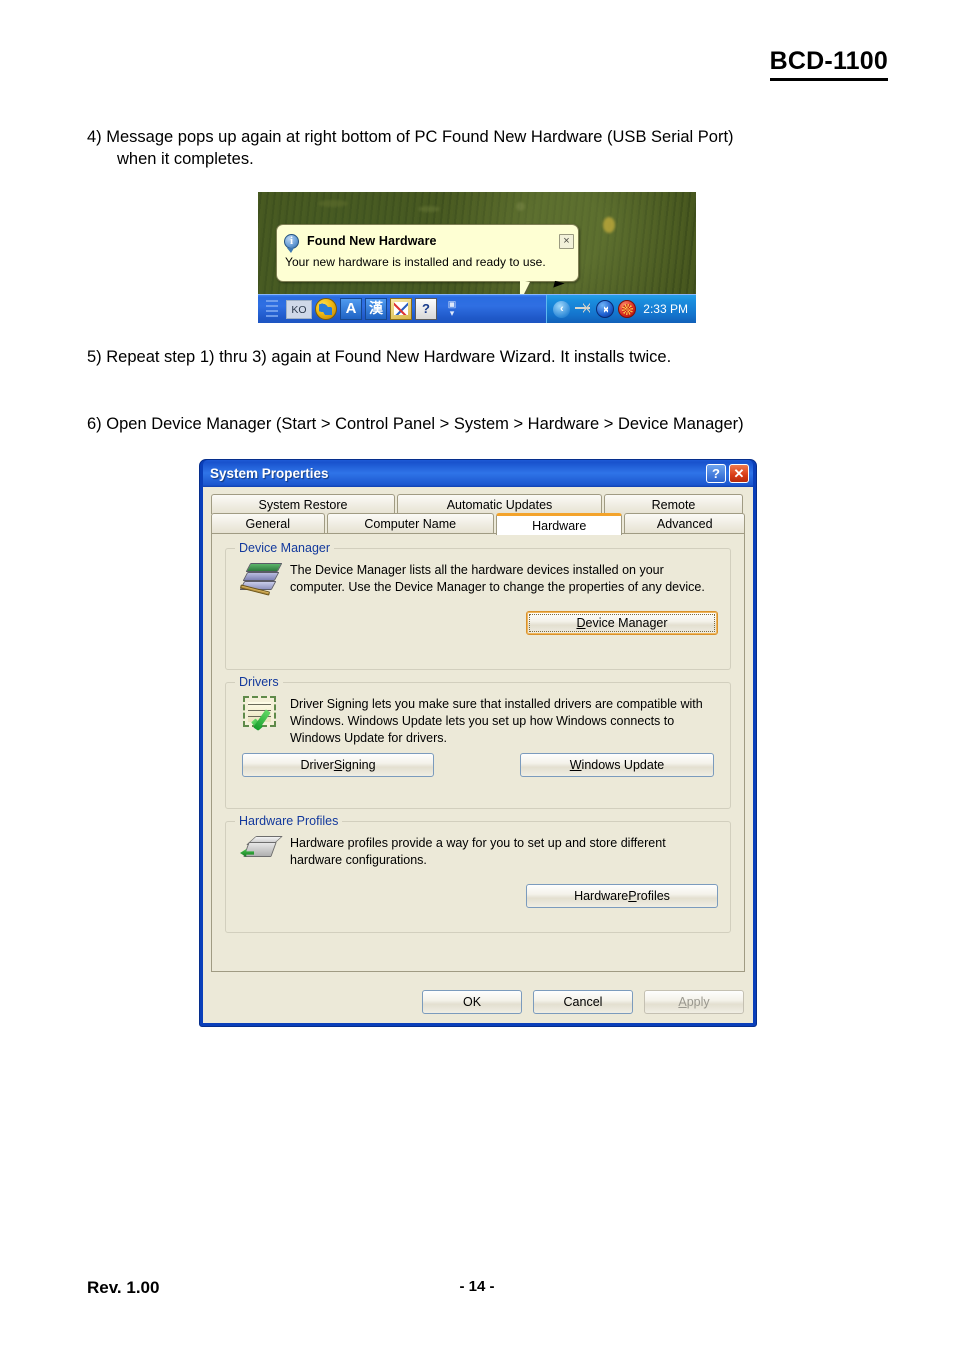  What do you see at coordinates (326, 309) in the screenshot?
I see `globe-icon` at bounding box center [326, 309].